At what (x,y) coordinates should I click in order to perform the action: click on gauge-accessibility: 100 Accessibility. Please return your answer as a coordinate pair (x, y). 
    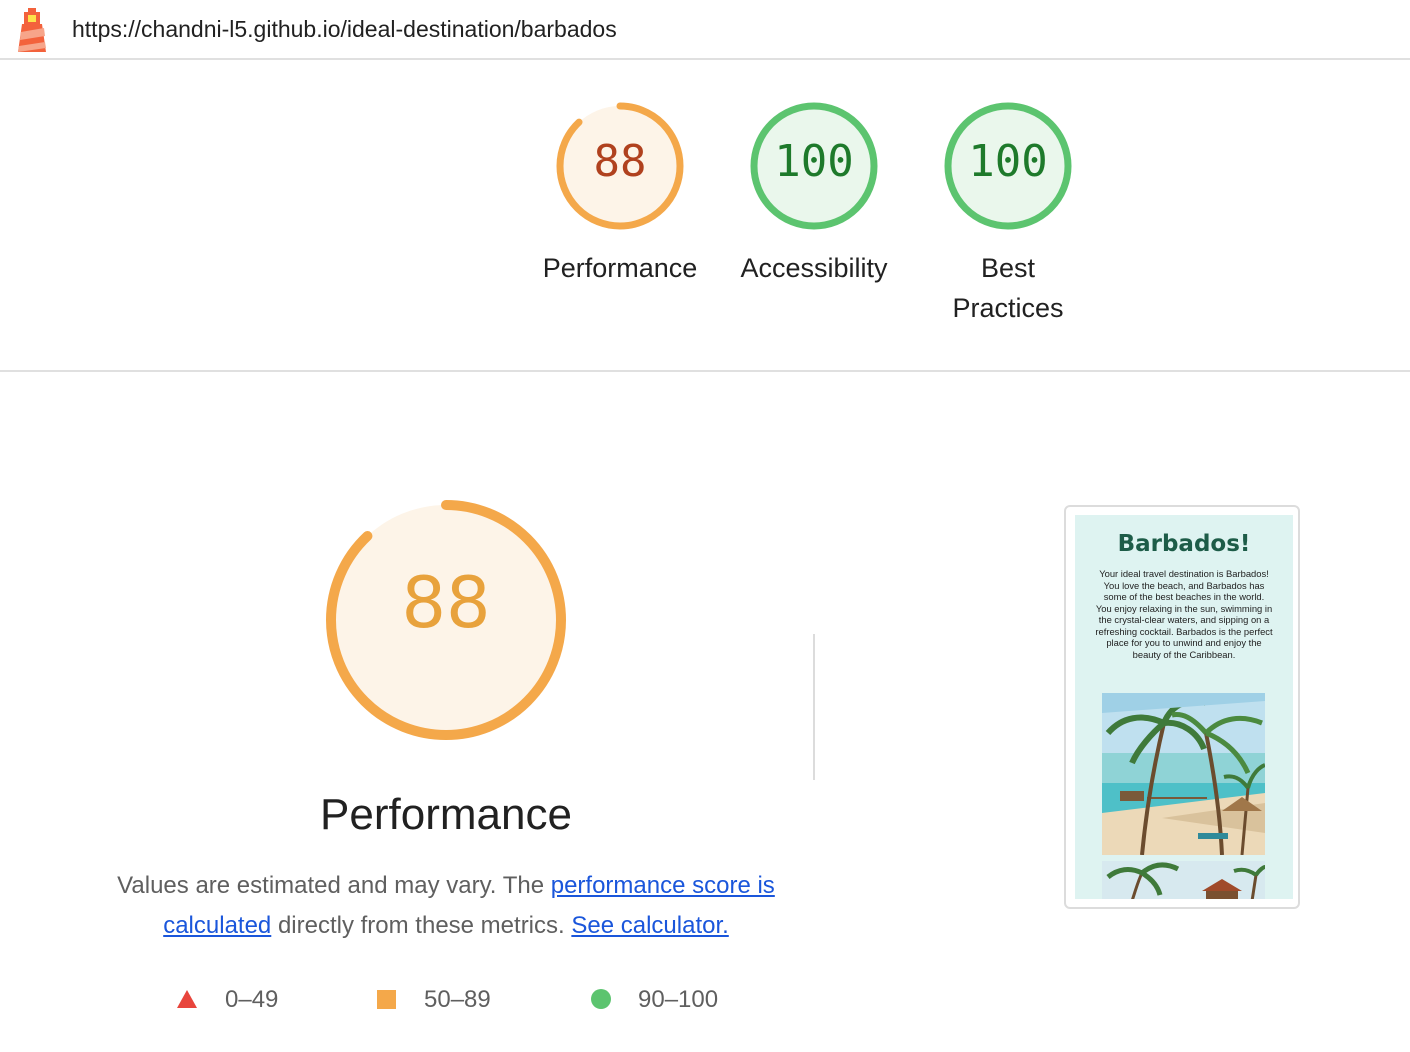
    Looking at the image, I should click on (814, 198).